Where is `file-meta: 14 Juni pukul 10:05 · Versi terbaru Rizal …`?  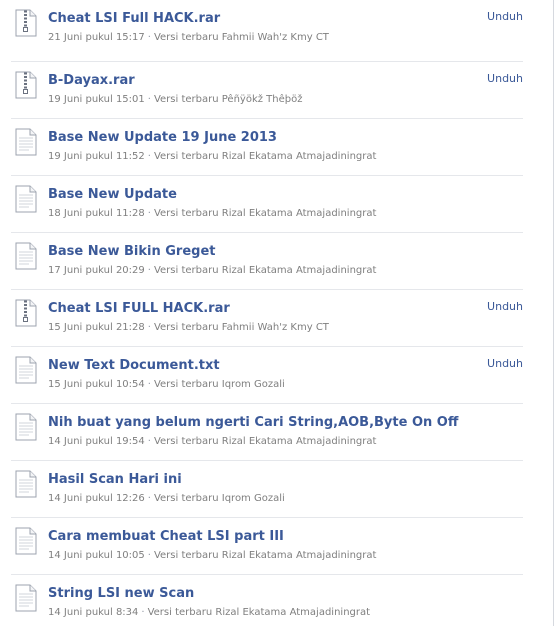 file-meta: 14 Juni pukul 10:05 · Versi terbaru Rizal … is located at coordinates (212, 555).